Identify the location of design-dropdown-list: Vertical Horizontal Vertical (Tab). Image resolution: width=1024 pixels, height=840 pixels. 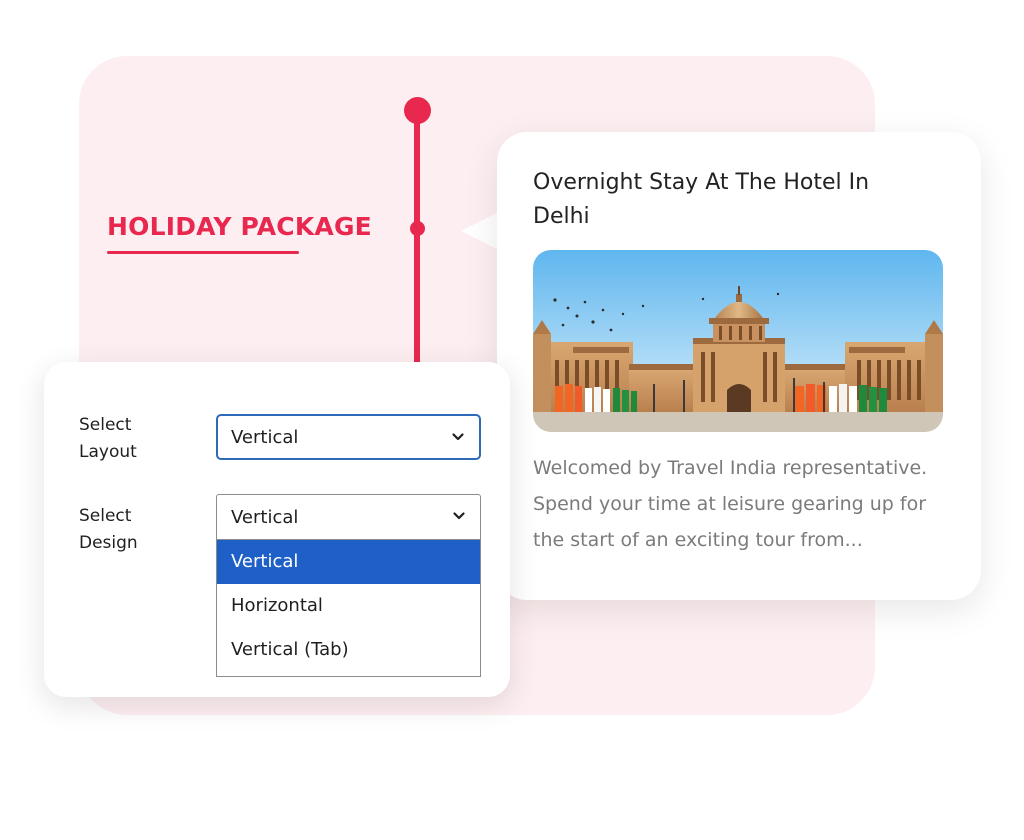
(348, 608).